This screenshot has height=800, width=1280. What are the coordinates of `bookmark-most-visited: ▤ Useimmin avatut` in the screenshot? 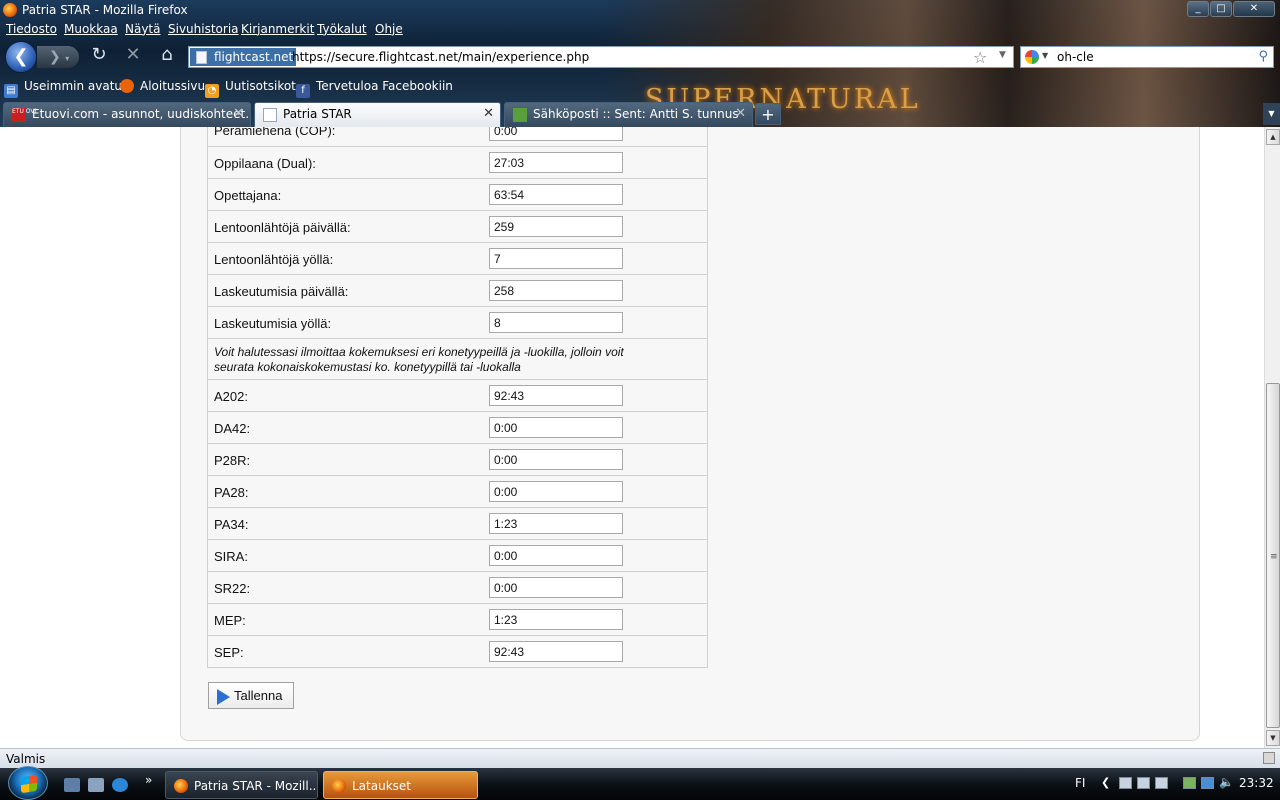 It's located at (65, 88).